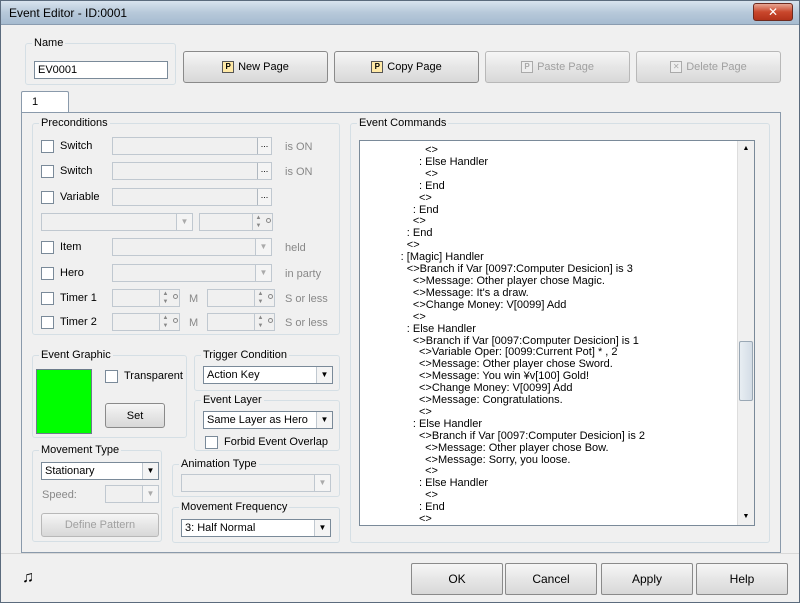  I want to click on hero-checkbox: Hero, so click(62, 273).